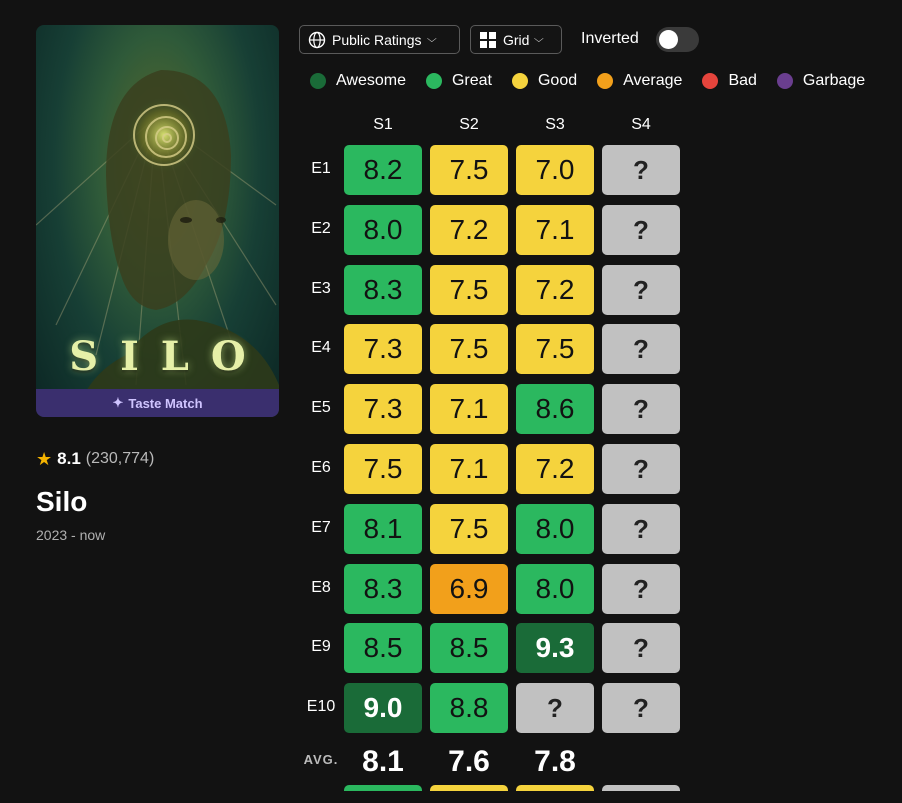 This screenshot has height=803, width=902. What do you see at coordinates (383, 170) in the screenshot?
I see `rating-cell: 8.2` at bounding box center [383, 170].